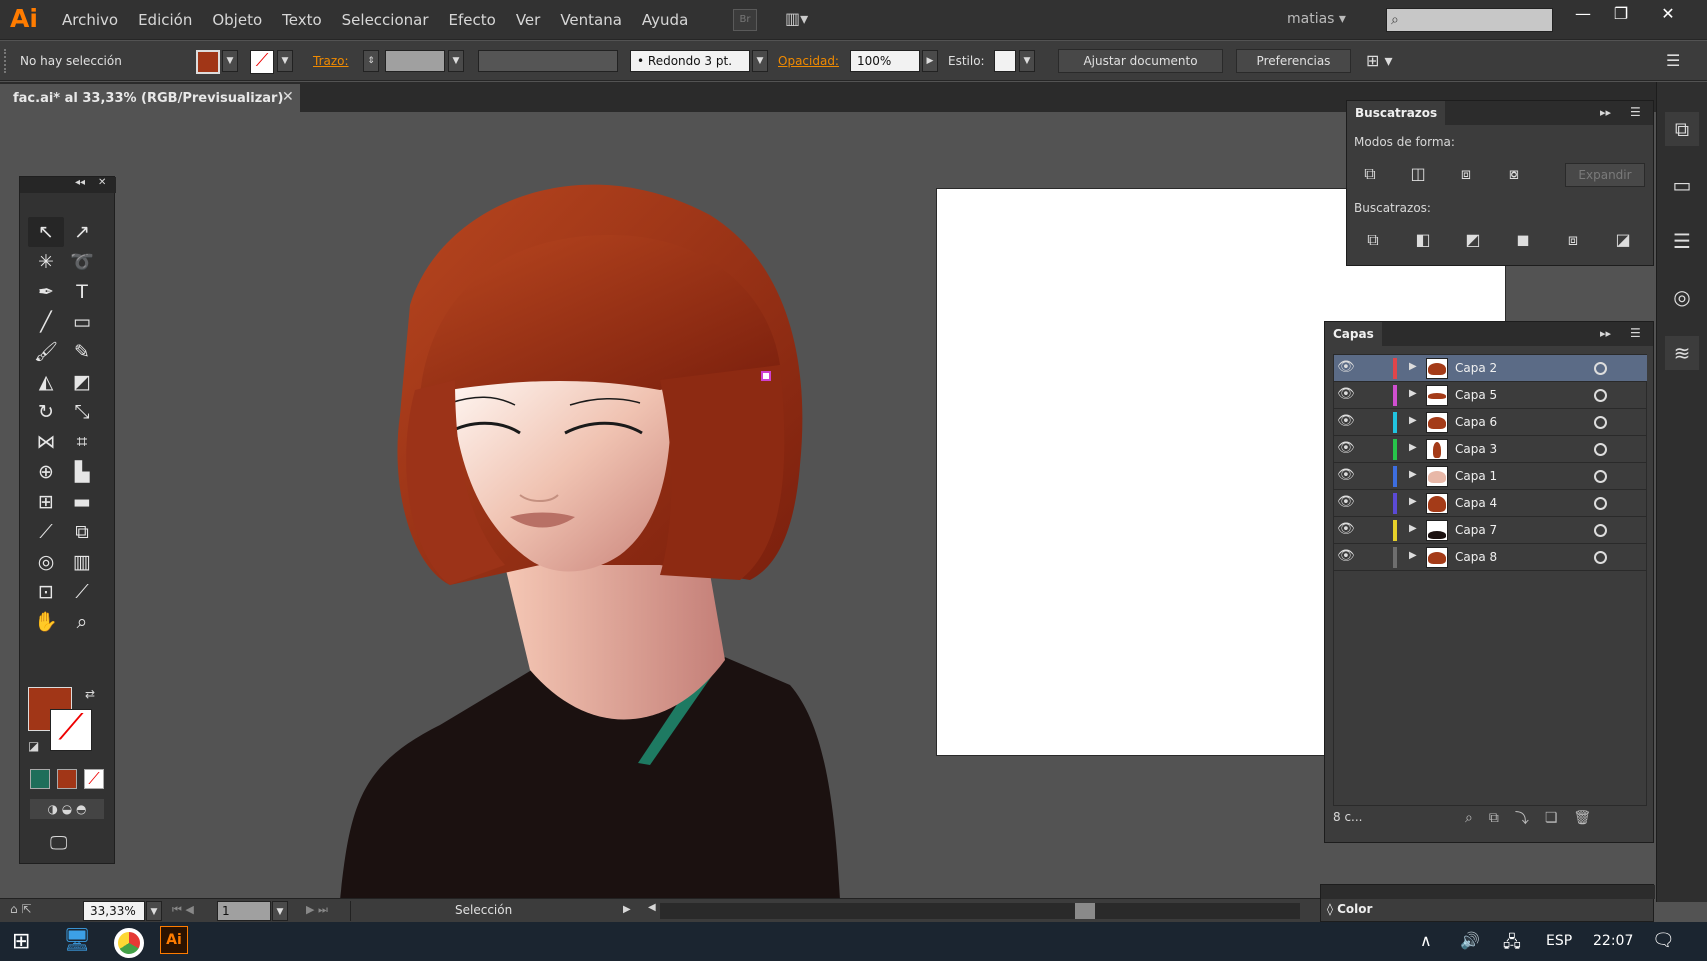  I want to click on scale-tool-icon: ⤡, so click(82, 412).